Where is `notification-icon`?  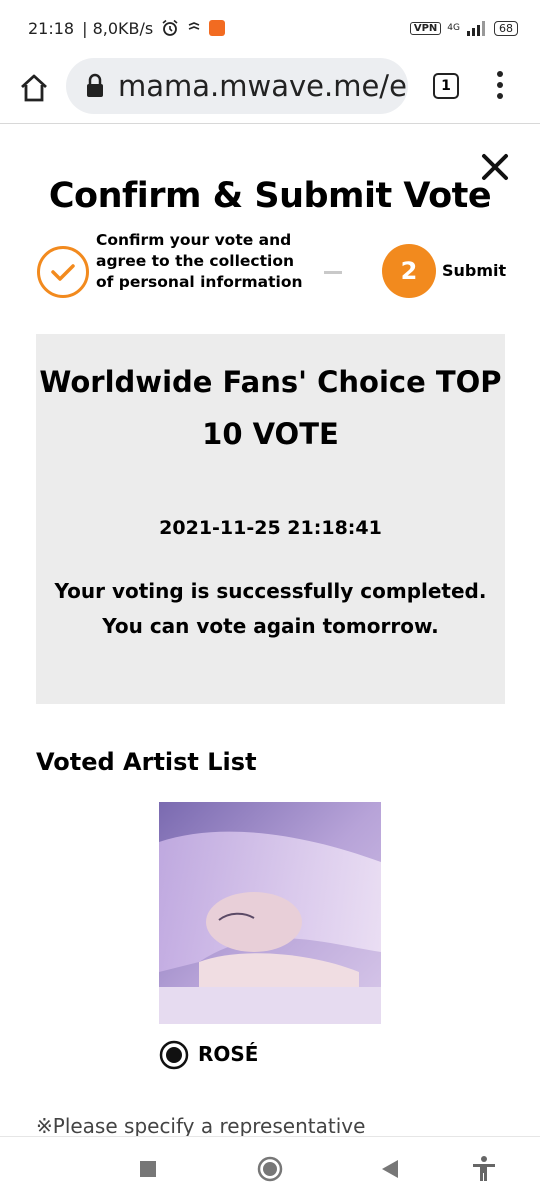 notification-icon is located at coordinates (194, 26).